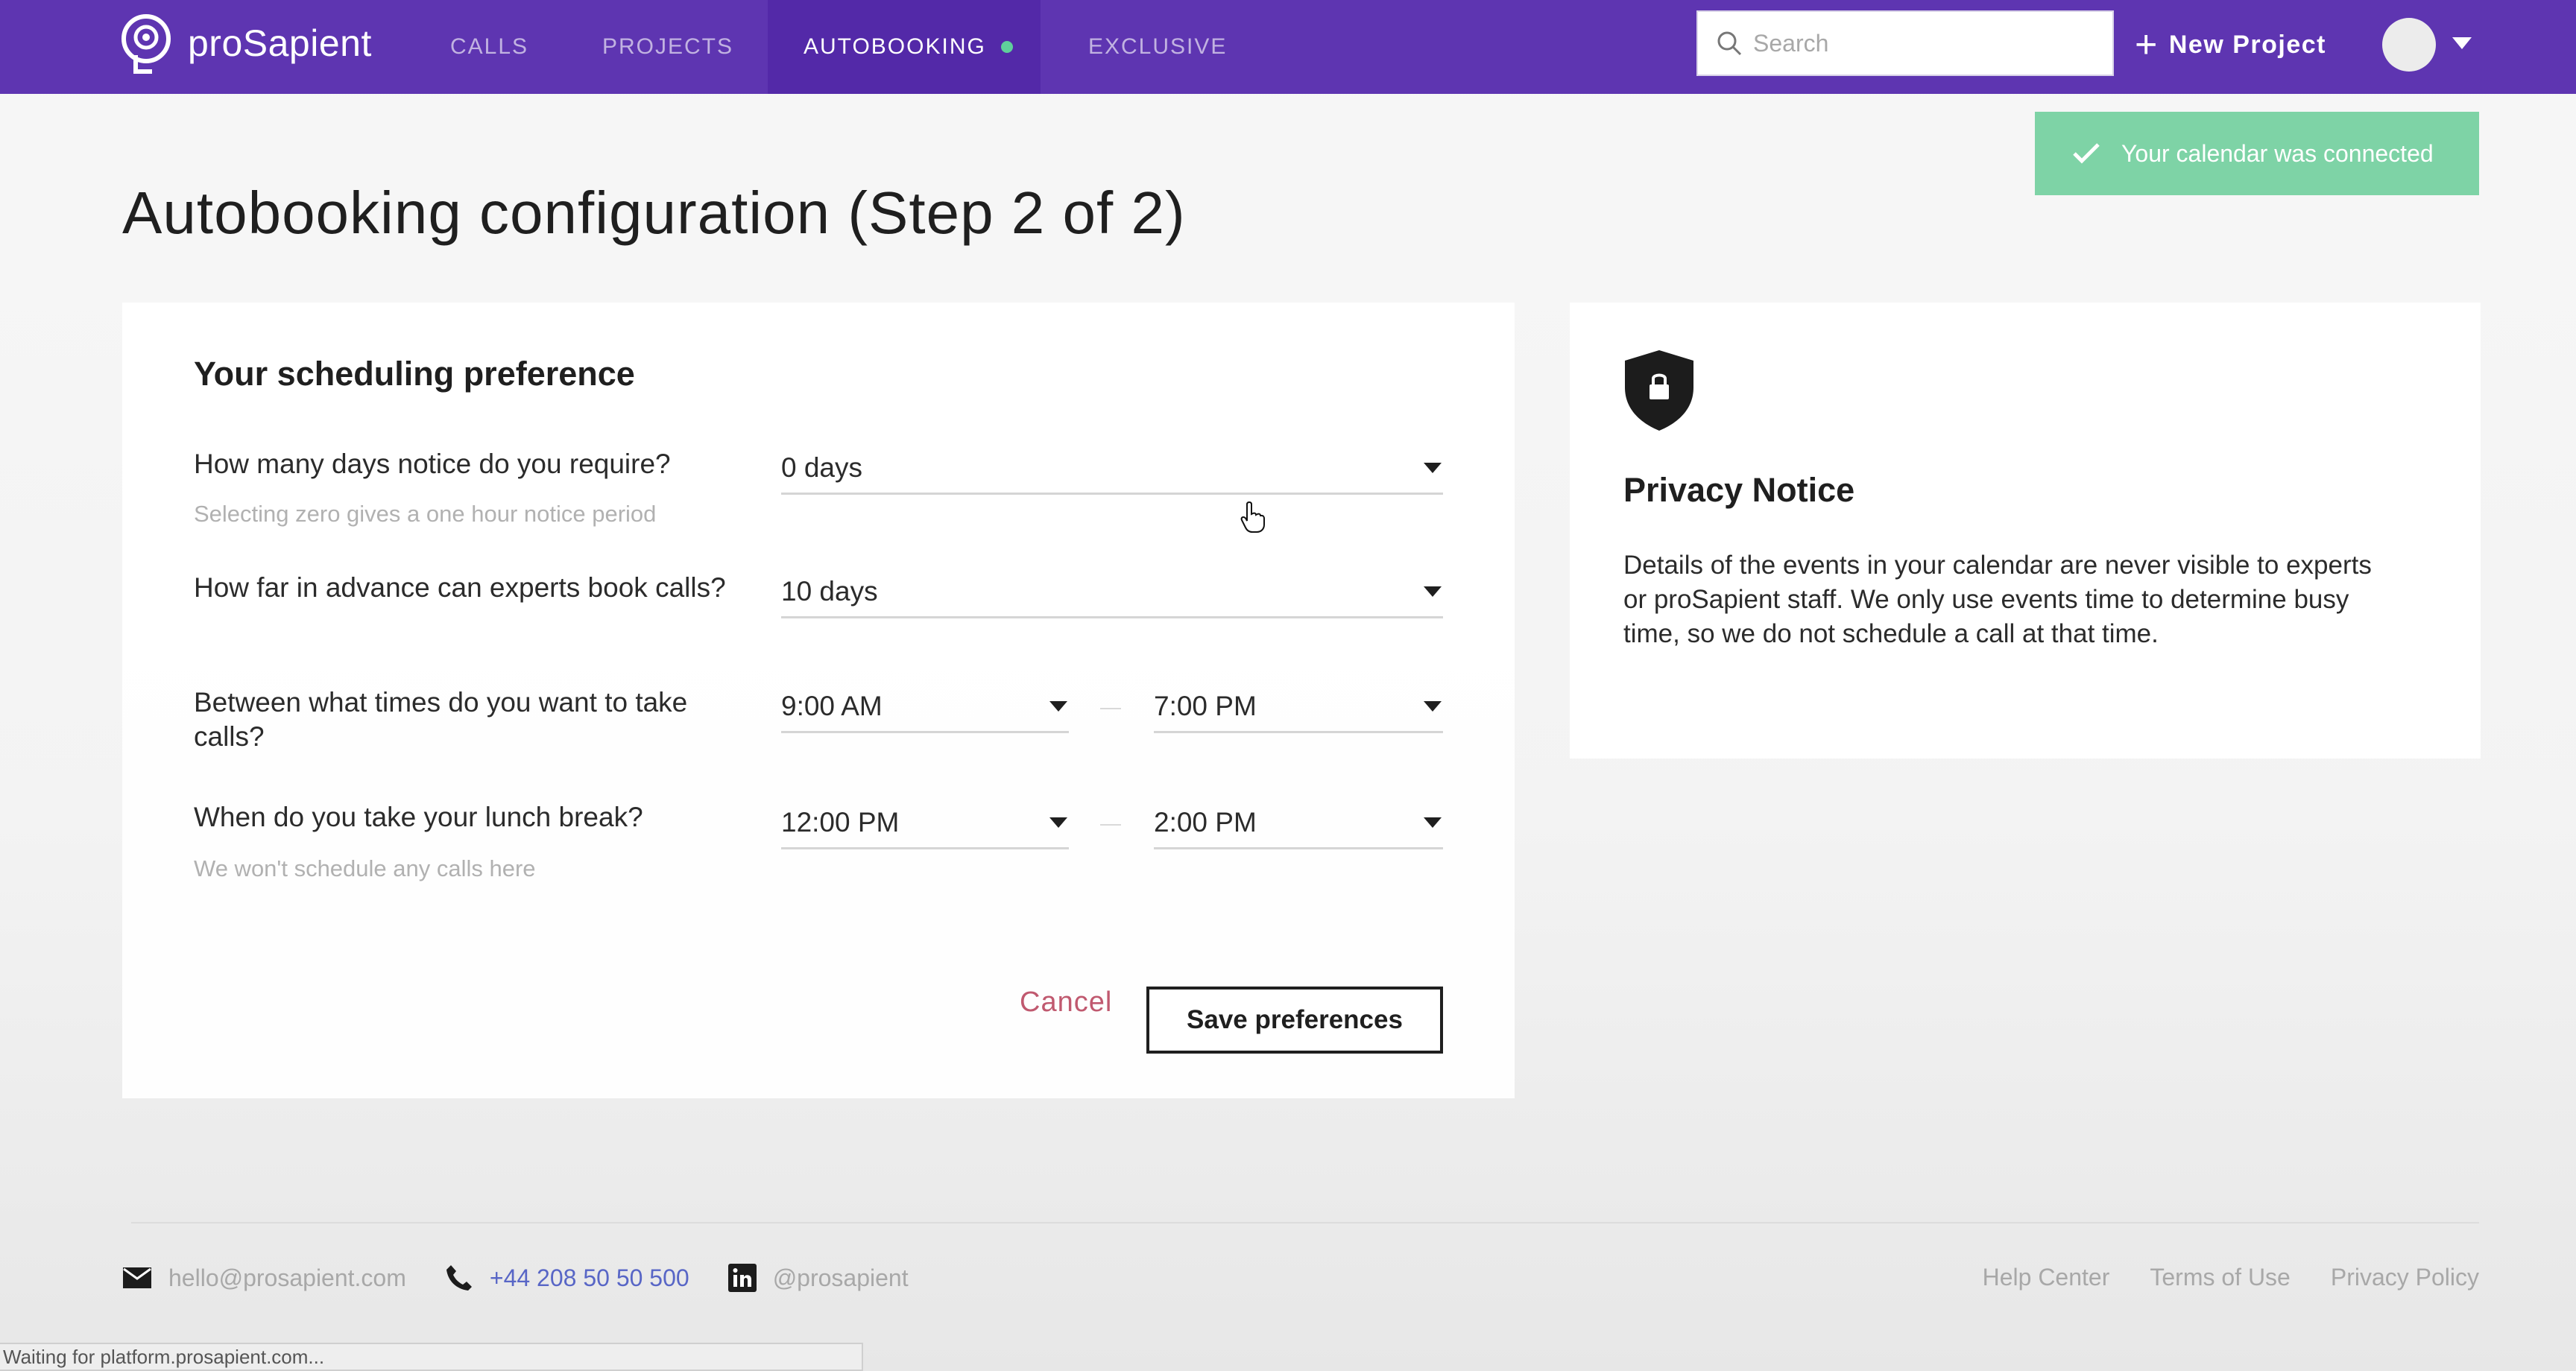  I want to click on footer-phone: +44 208 50 50 500, so click(567, 1278).